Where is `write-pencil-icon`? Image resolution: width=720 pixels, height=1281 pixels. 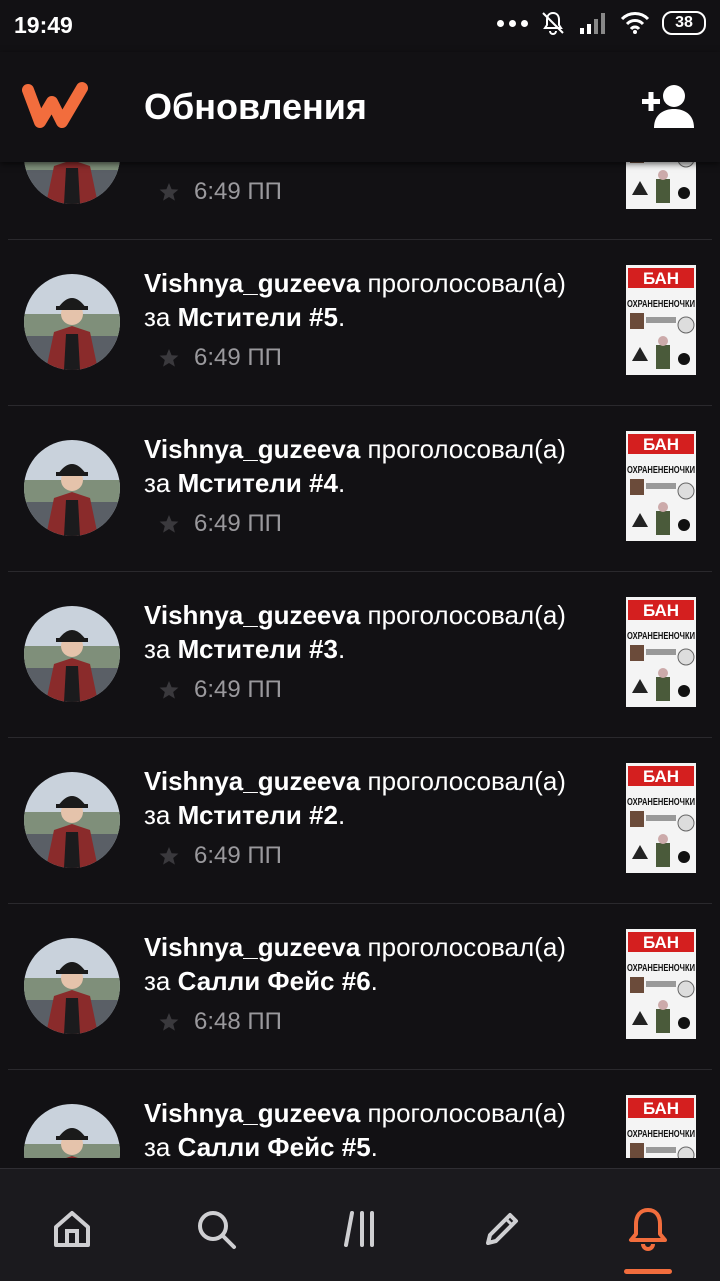 write-pencil-icon is located at coordinates (502, 1229).